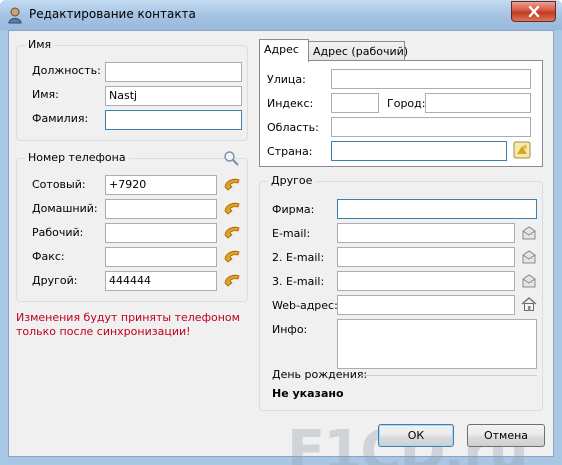  I want to click on company-input, so click(437, 209).